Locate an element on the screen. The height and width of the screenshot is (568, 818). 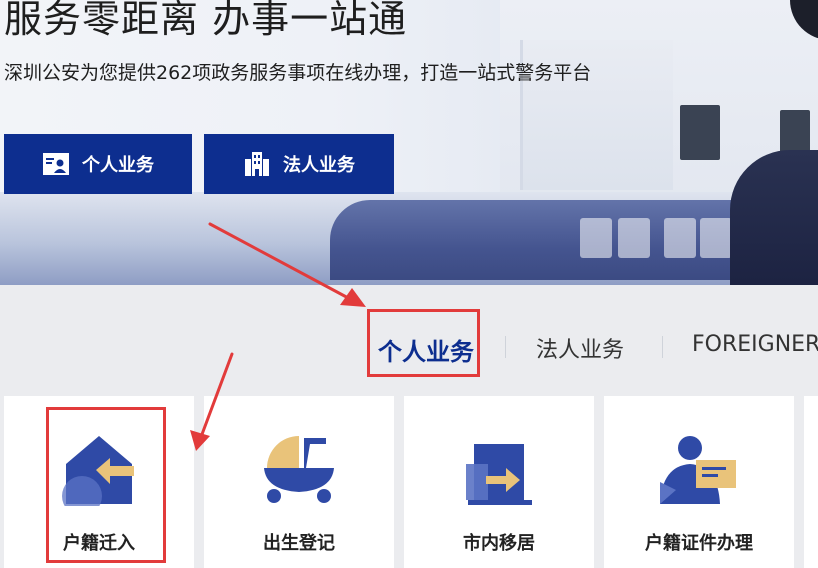
tab-foreigner: FOREIGNER is located at coordinates (755, 344).